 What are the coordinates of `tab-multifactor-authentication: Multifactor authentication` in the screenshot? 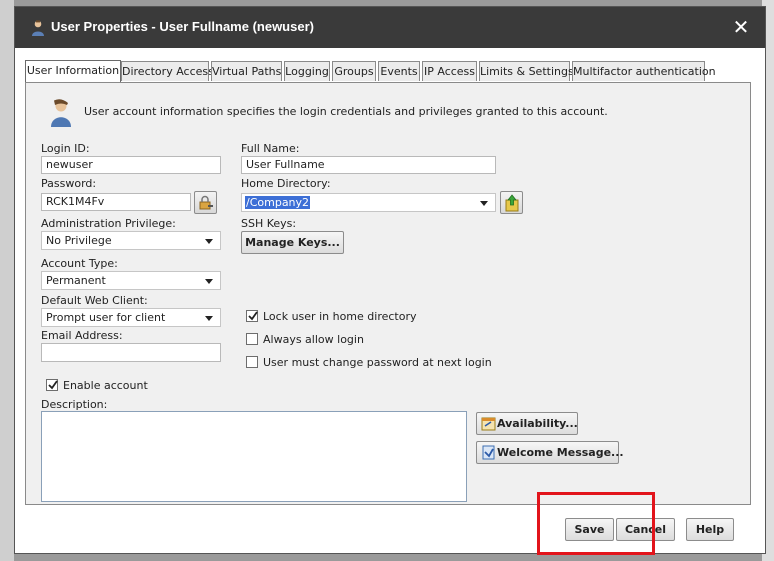 It's located at (644, 71).